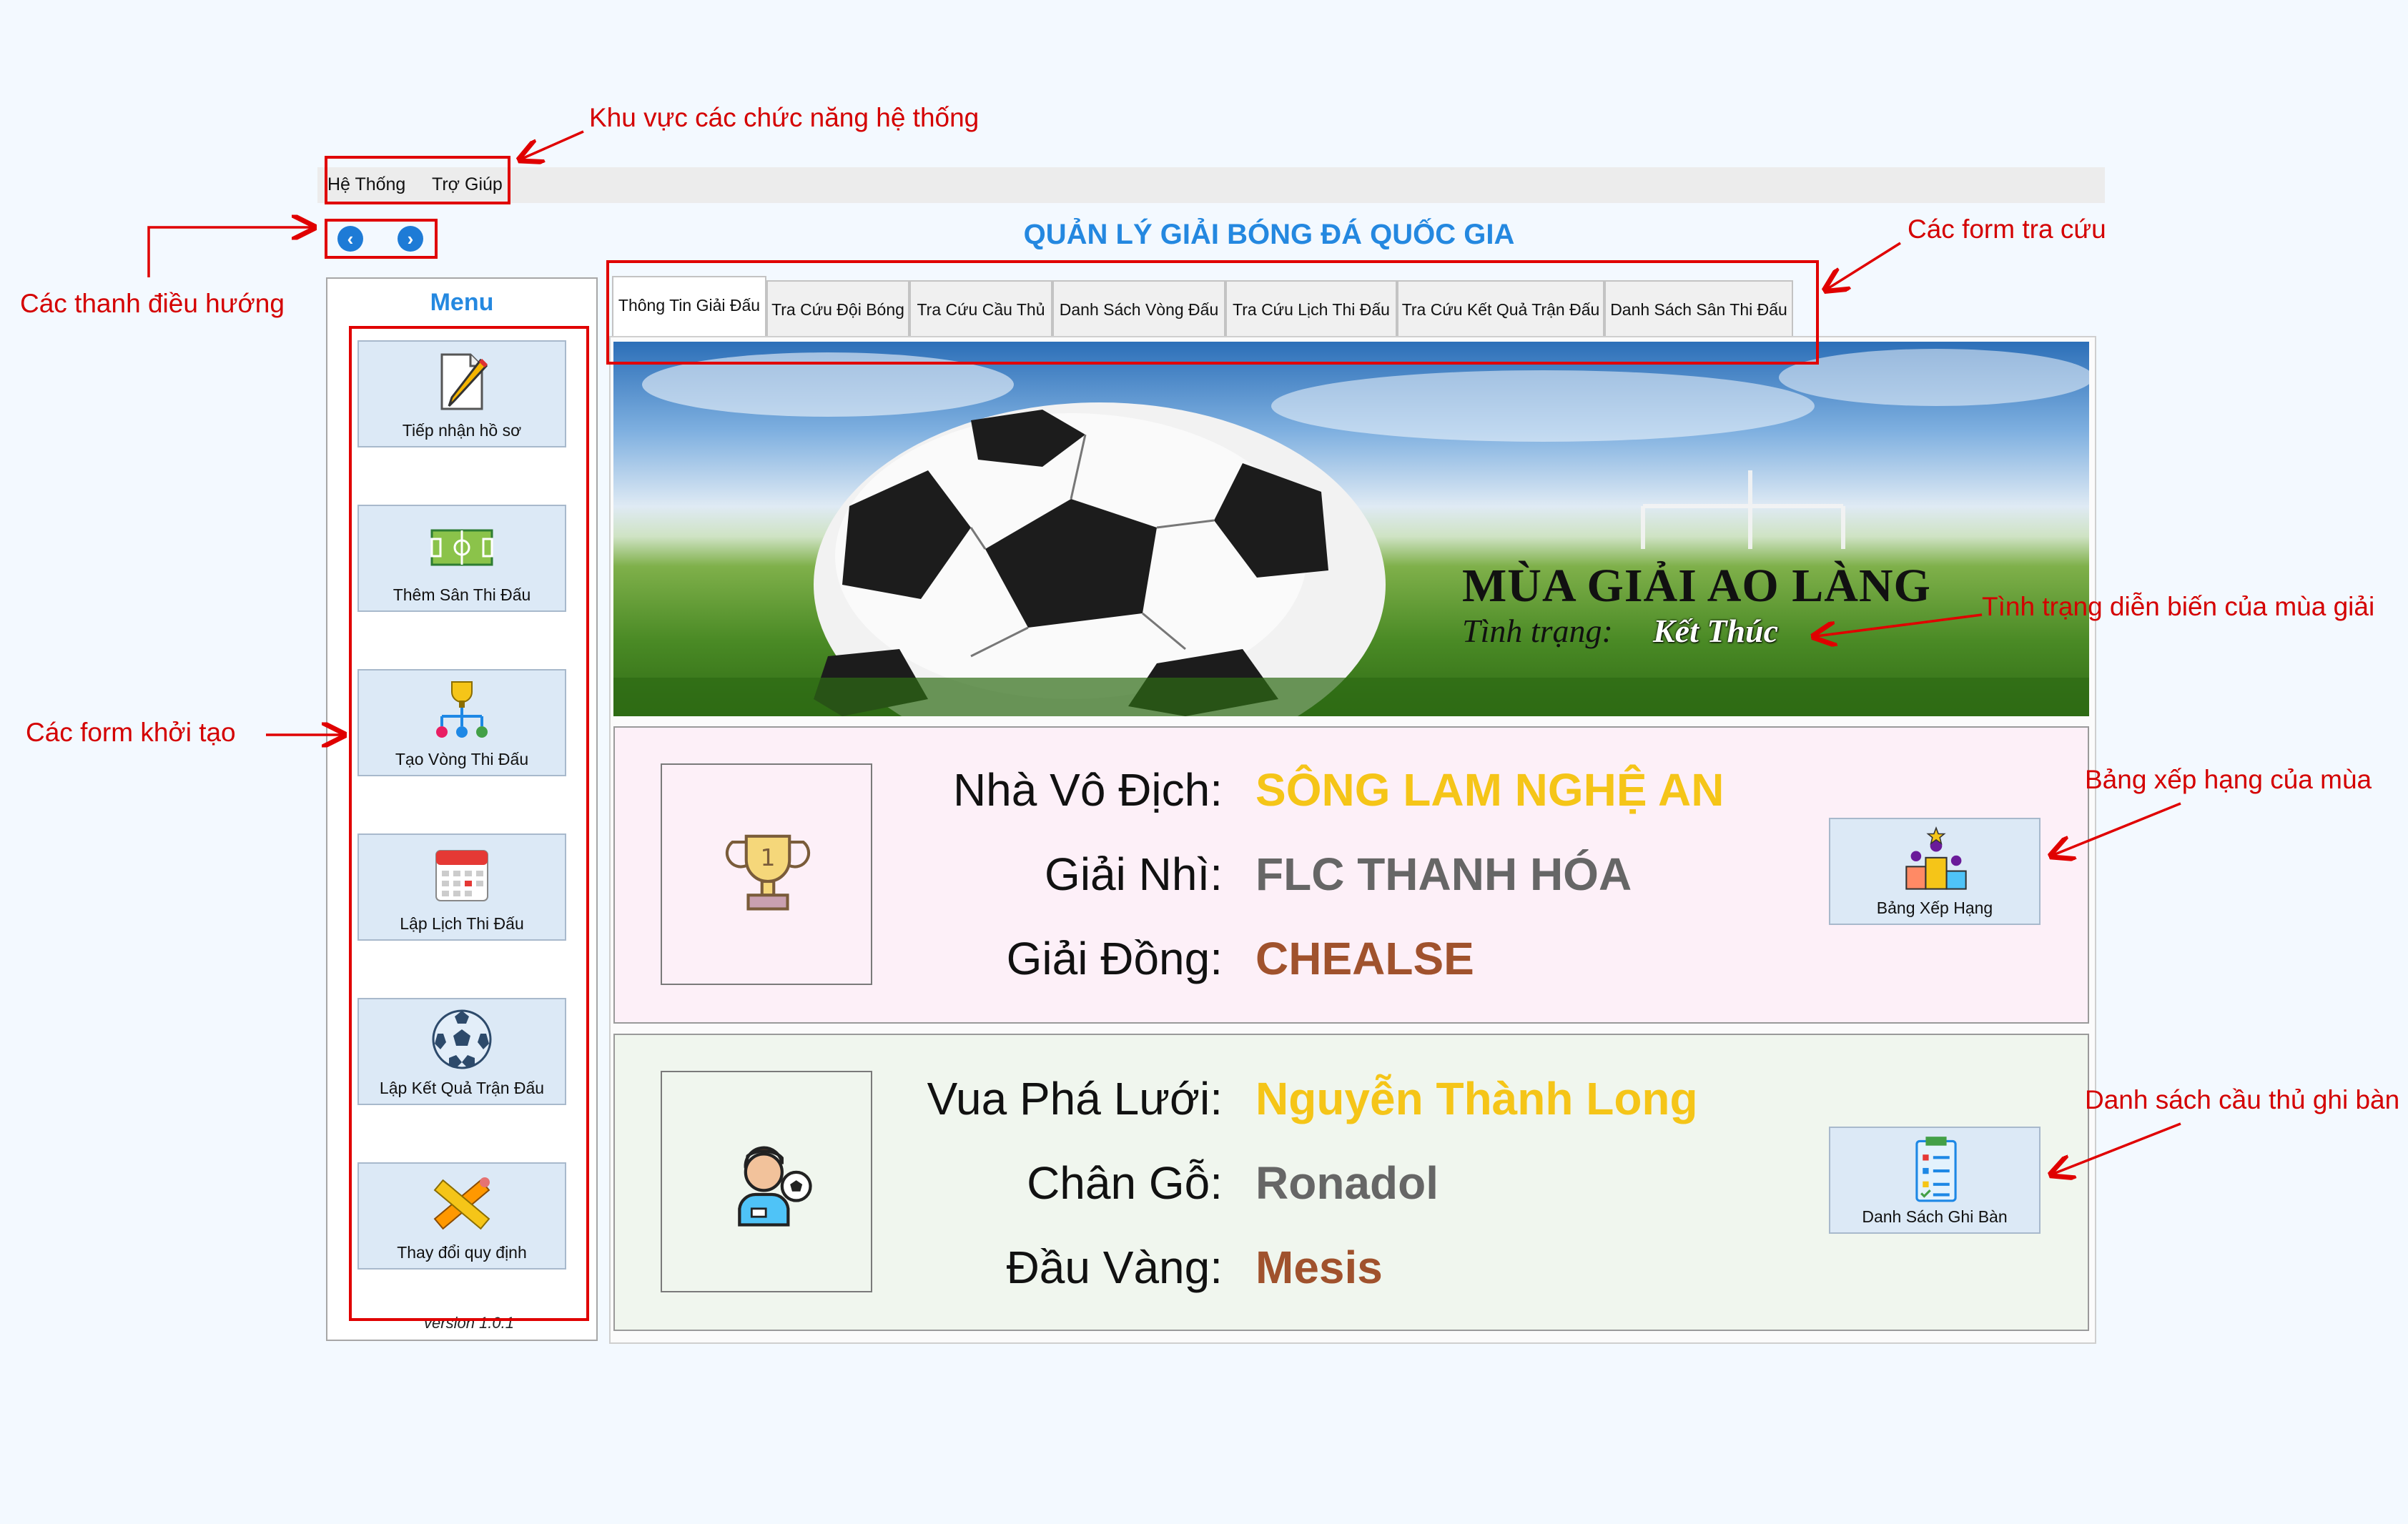 The image size is (2408, 1524). What do you see at coordinates (1125, 1183) in the screenshot?
I see `wooden-foot-label: Chân Gỗ:` at bounding box center [1125, 1183].